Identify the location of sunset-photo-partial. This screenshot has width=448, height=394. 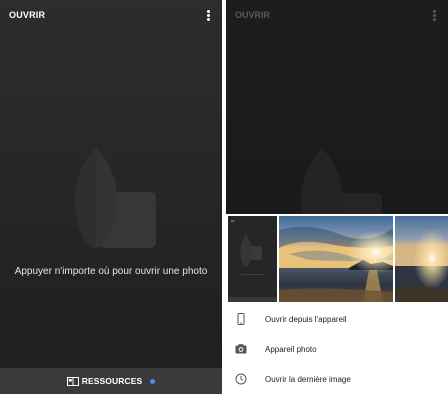
(421, 259).